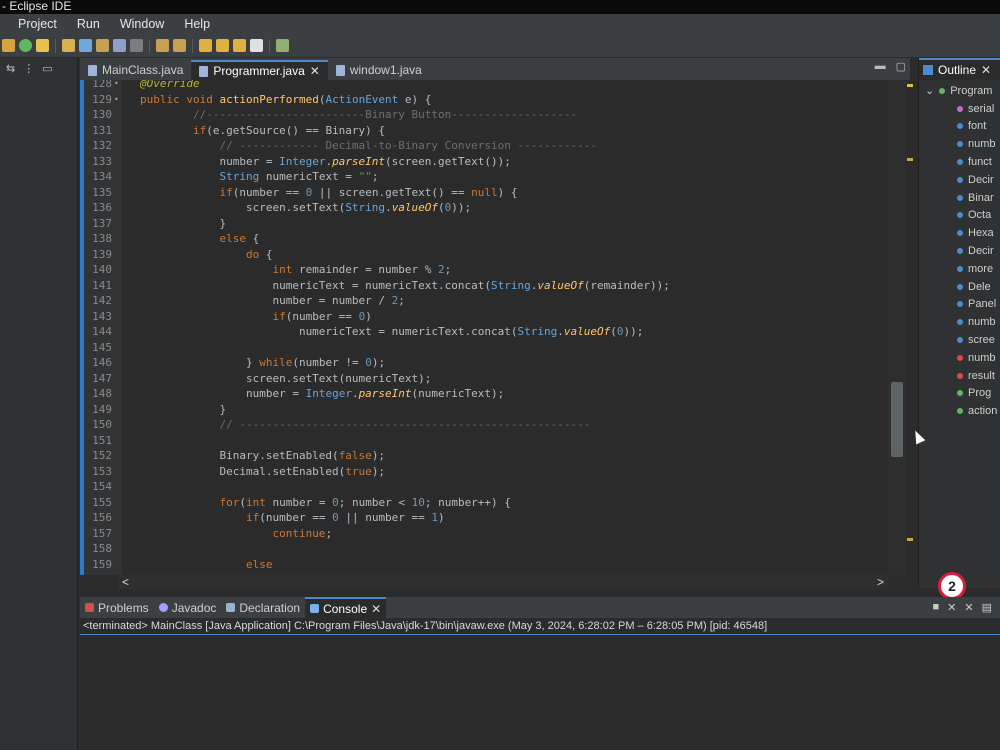  What do you see at coordinates (205, 45) in the screenshot?
I see `back-arrow-icon` at bounding box center [205, 45].